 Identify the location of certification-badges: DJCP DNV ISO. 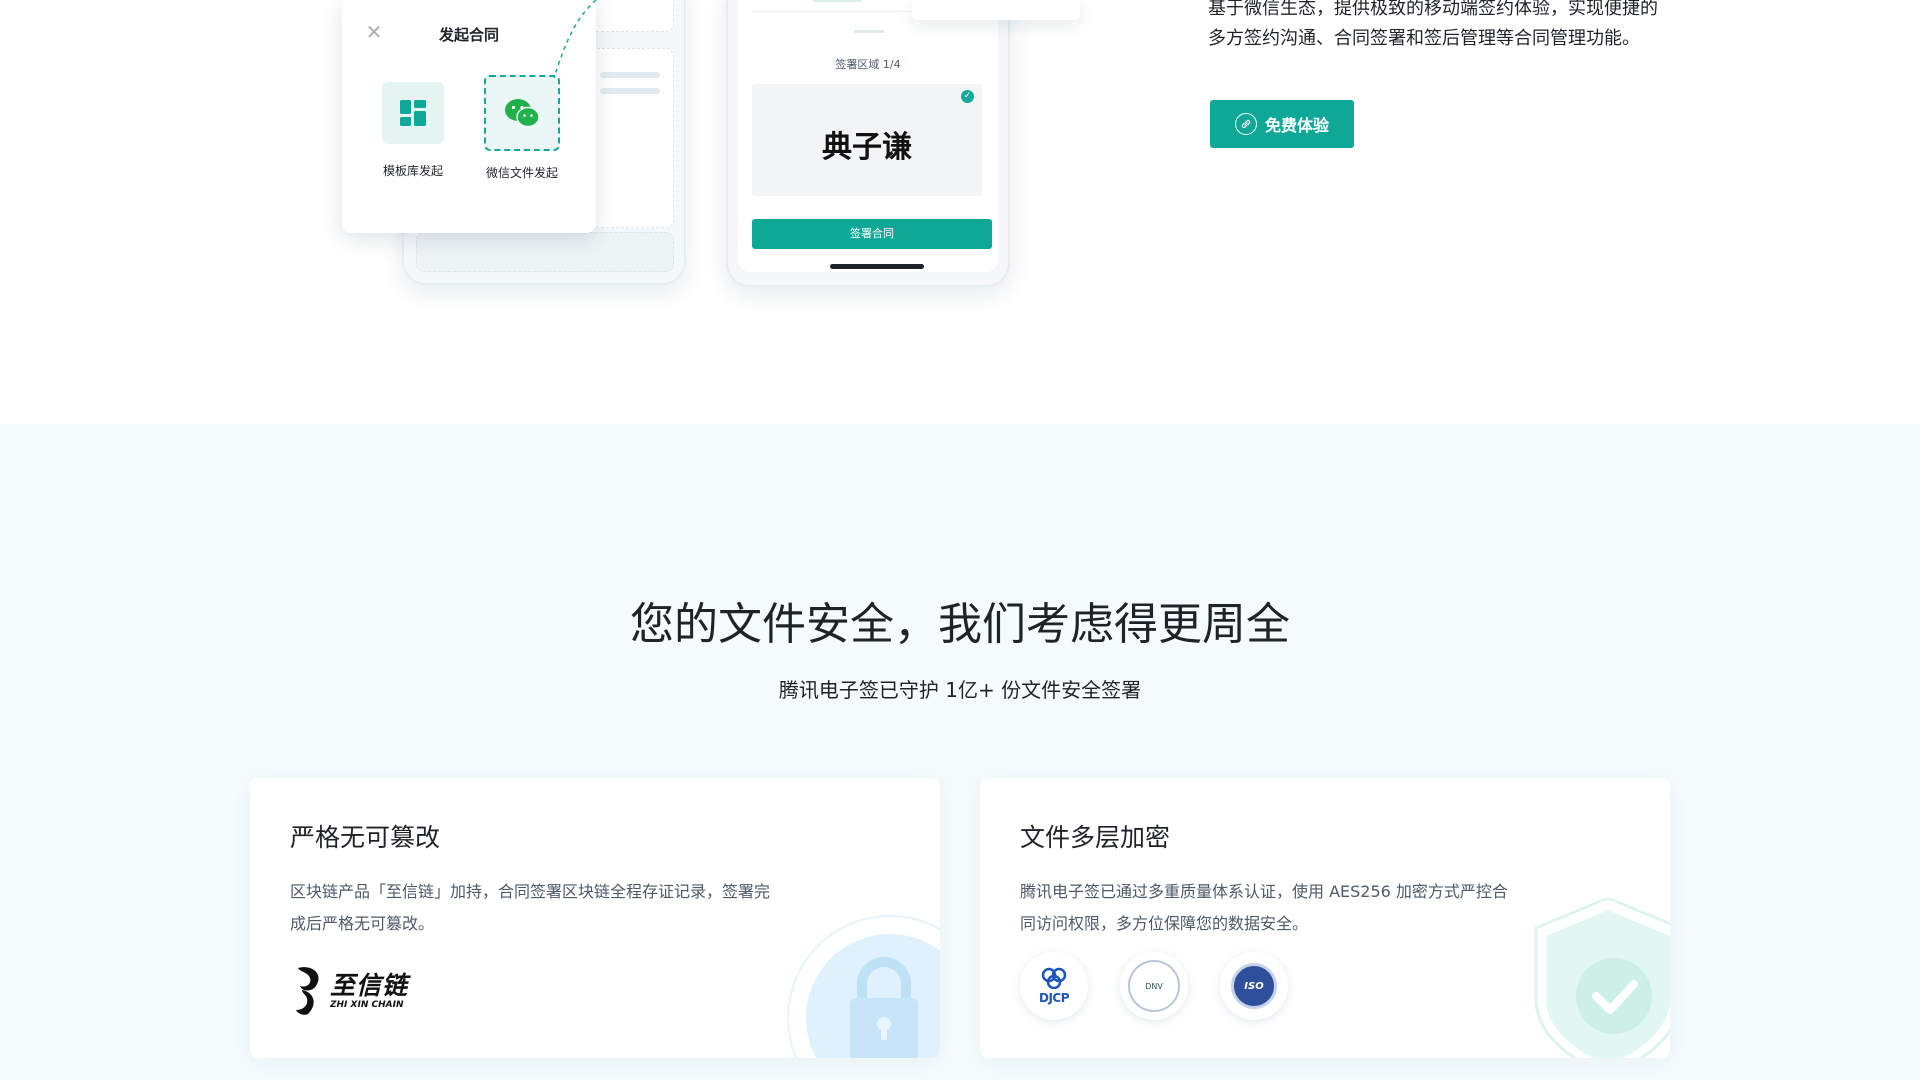
(1154, 986).